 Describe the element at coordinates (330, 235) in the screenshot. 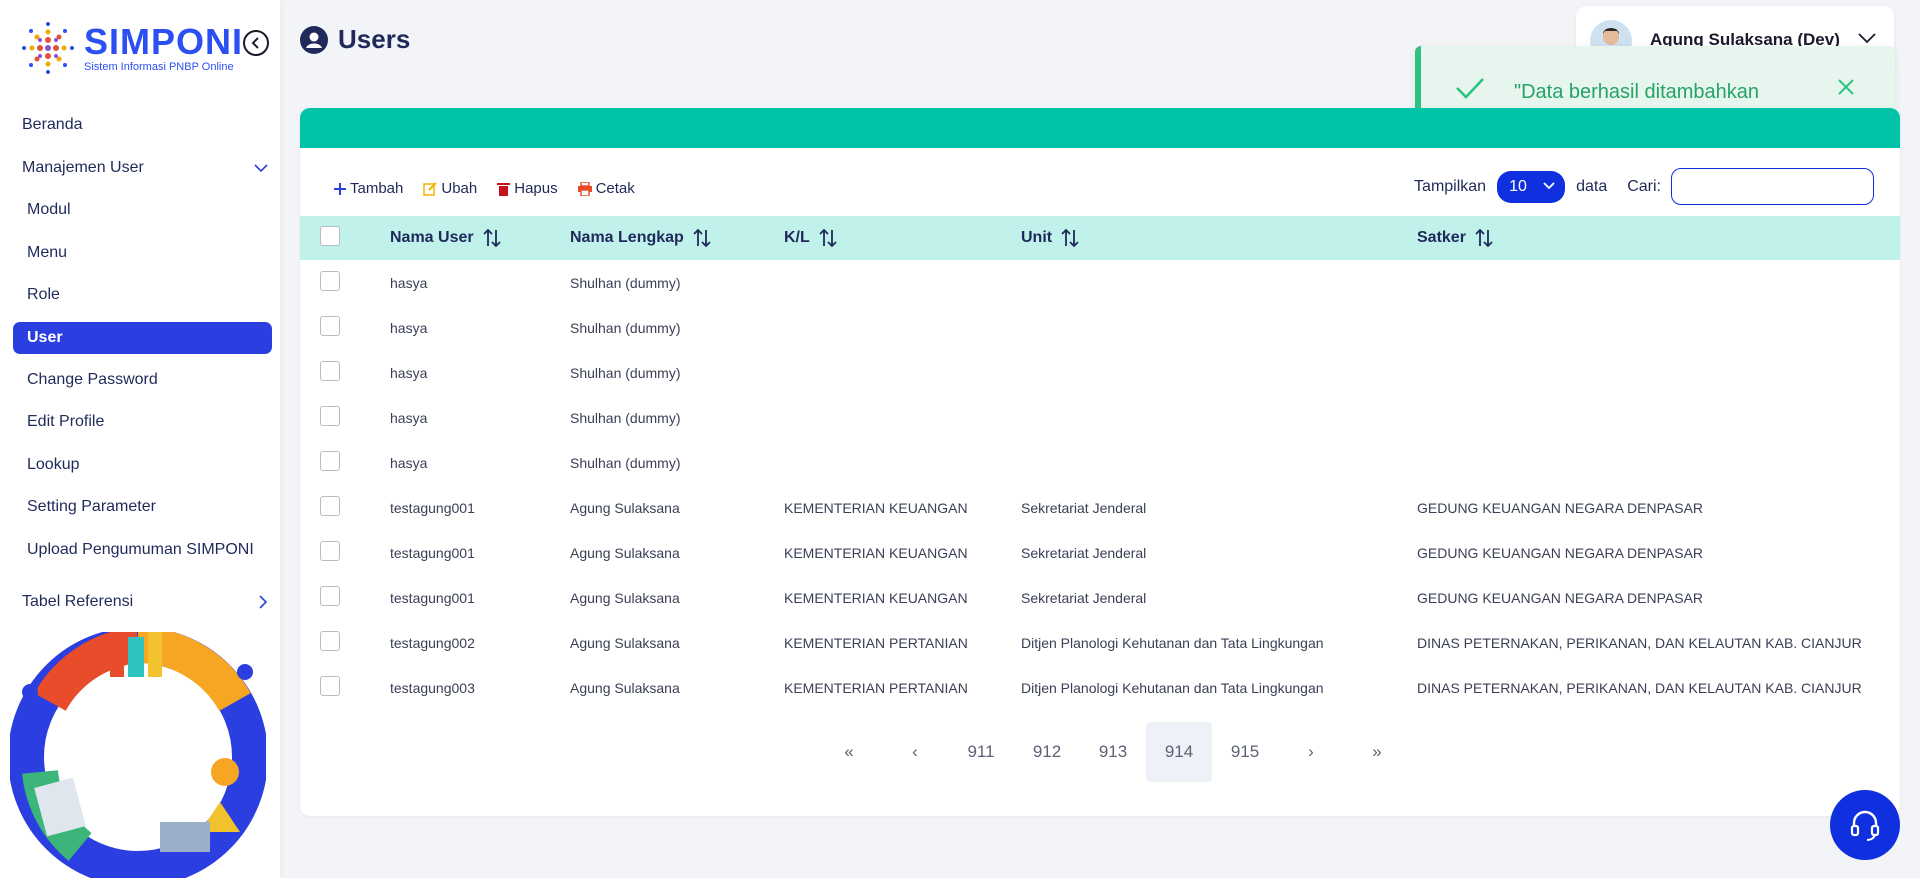

I see `select-all-checkbox` at that location.